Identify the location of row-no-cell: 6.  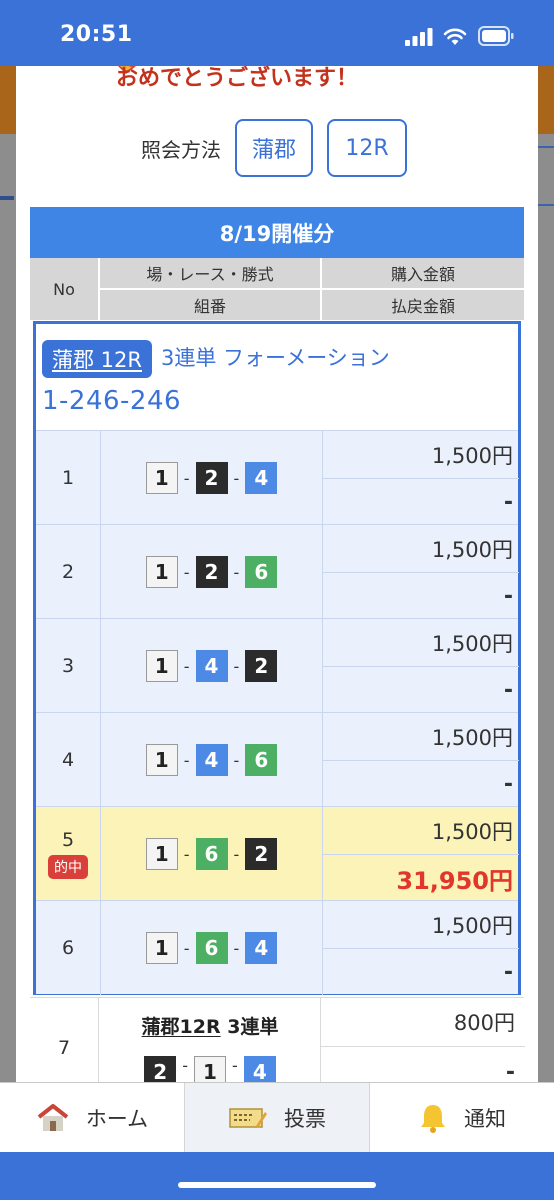
(68, 948).